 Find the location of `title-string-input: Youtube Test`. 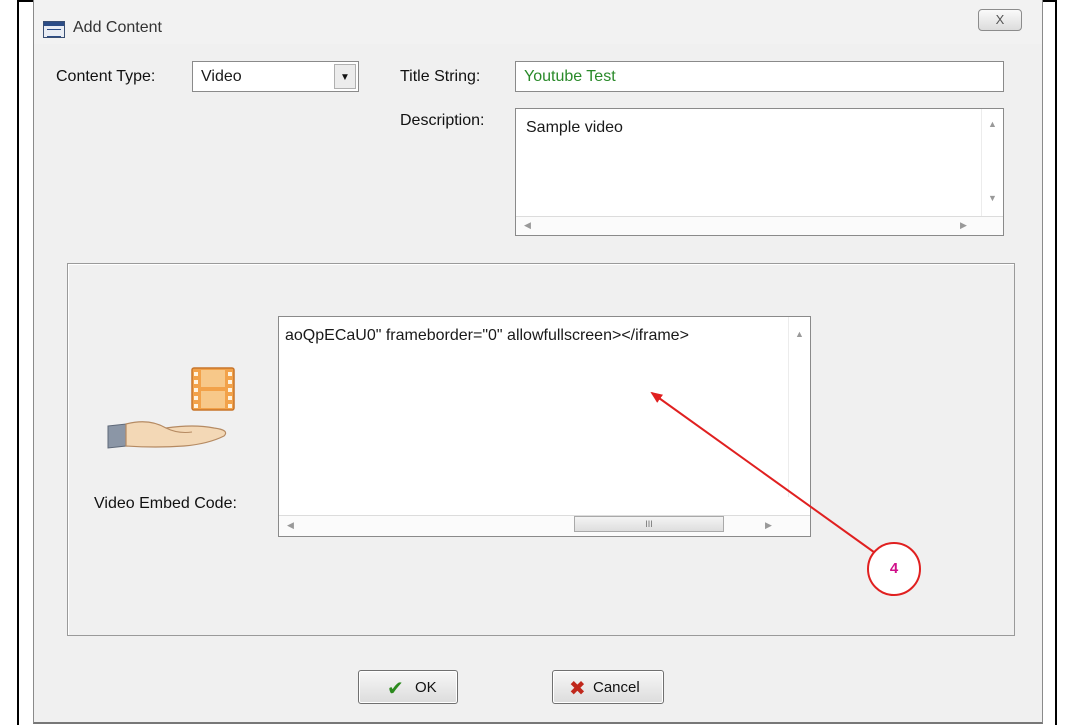

title-string-input: Youtube Test is located at coordinates (759, 76).